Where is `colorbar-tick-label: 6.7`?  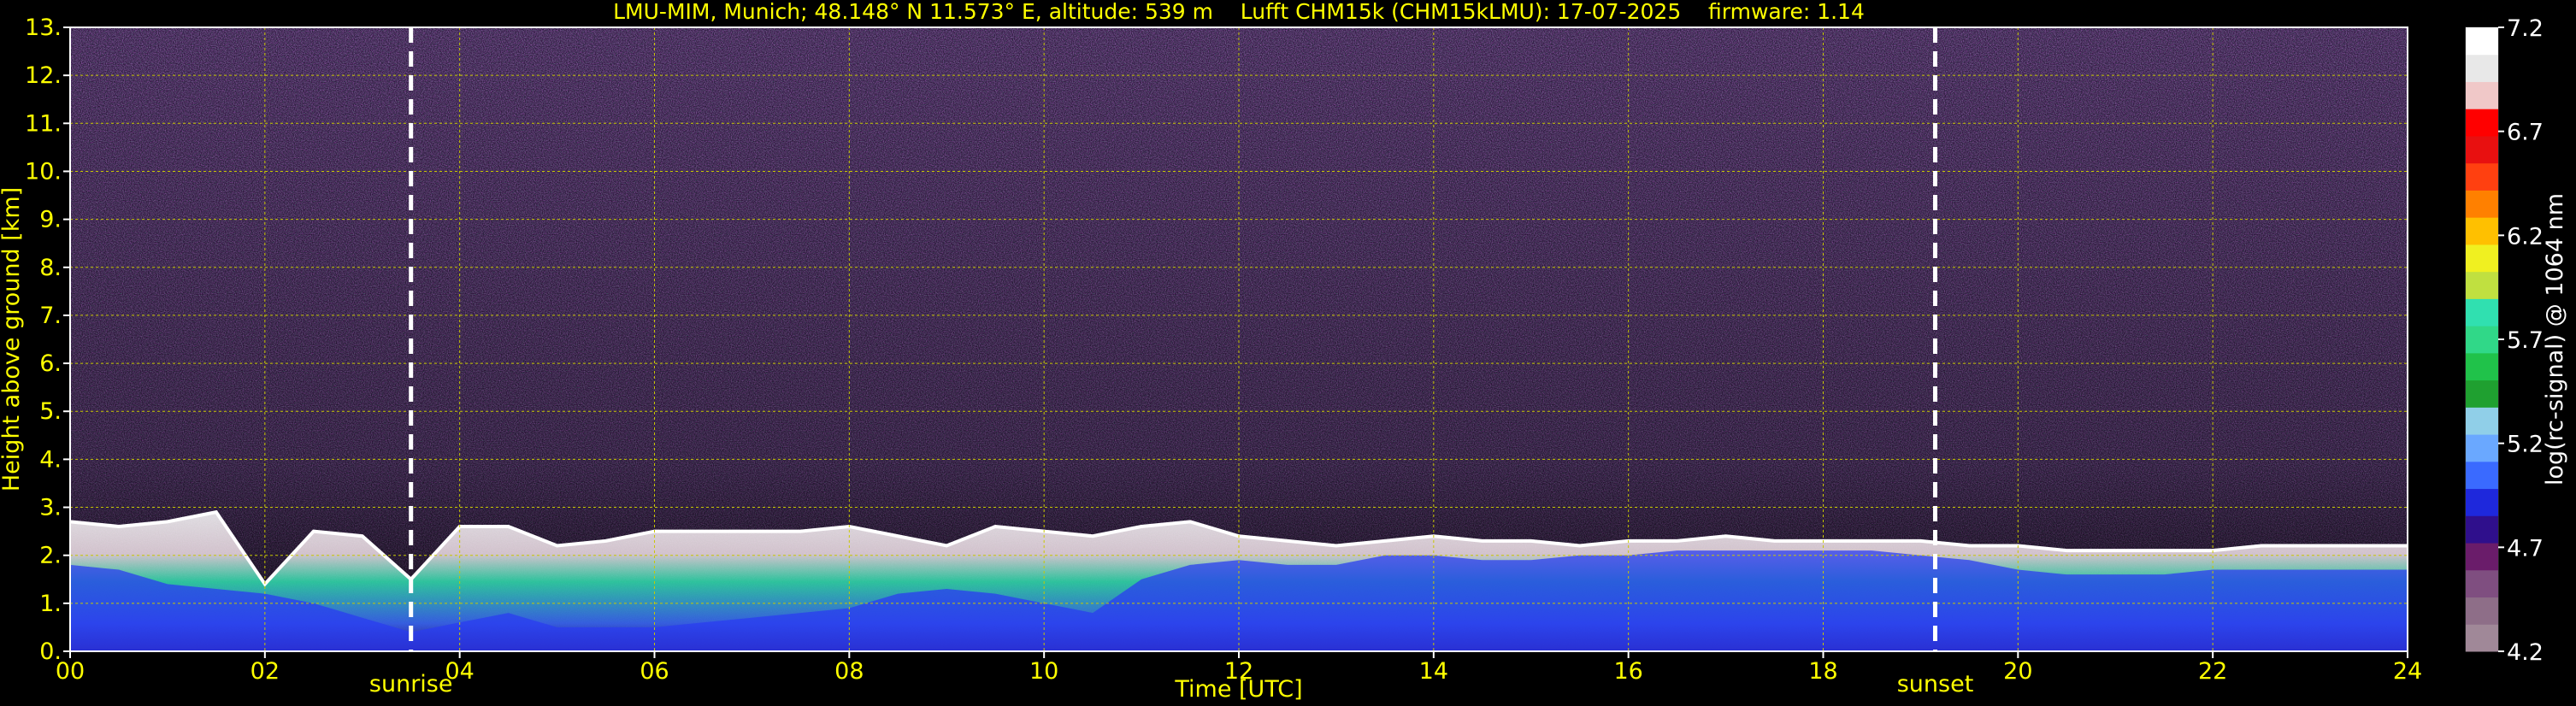
colorbar-tick-label: 6.7 is located at coordinates (2525, 133).